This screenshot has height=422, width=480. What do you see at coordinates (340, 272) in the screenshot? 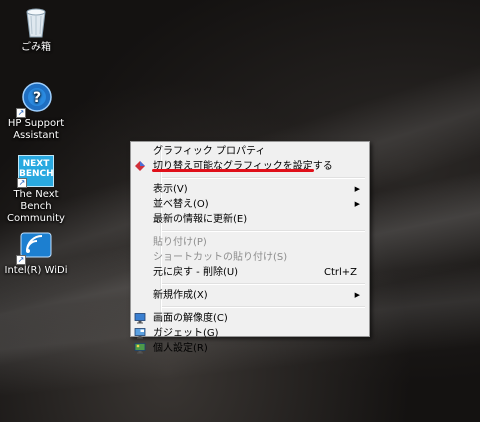
I see `menu-item-shortcut-key: Ctrl+Z` at bounding box center [340, 272].